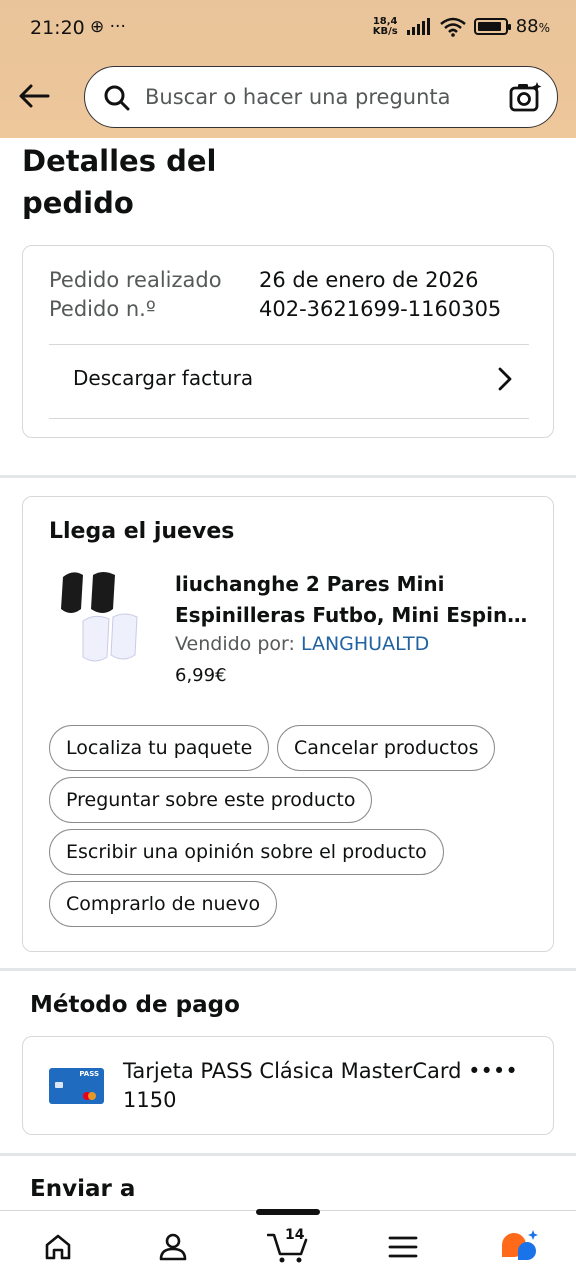 The height and width of the screenshot is (1280, 576). What do you see at coordinates (369, 280) in the screenshot?
I see `order-date-value: 26 de enero de 2026` at bounding box center [369, 280].